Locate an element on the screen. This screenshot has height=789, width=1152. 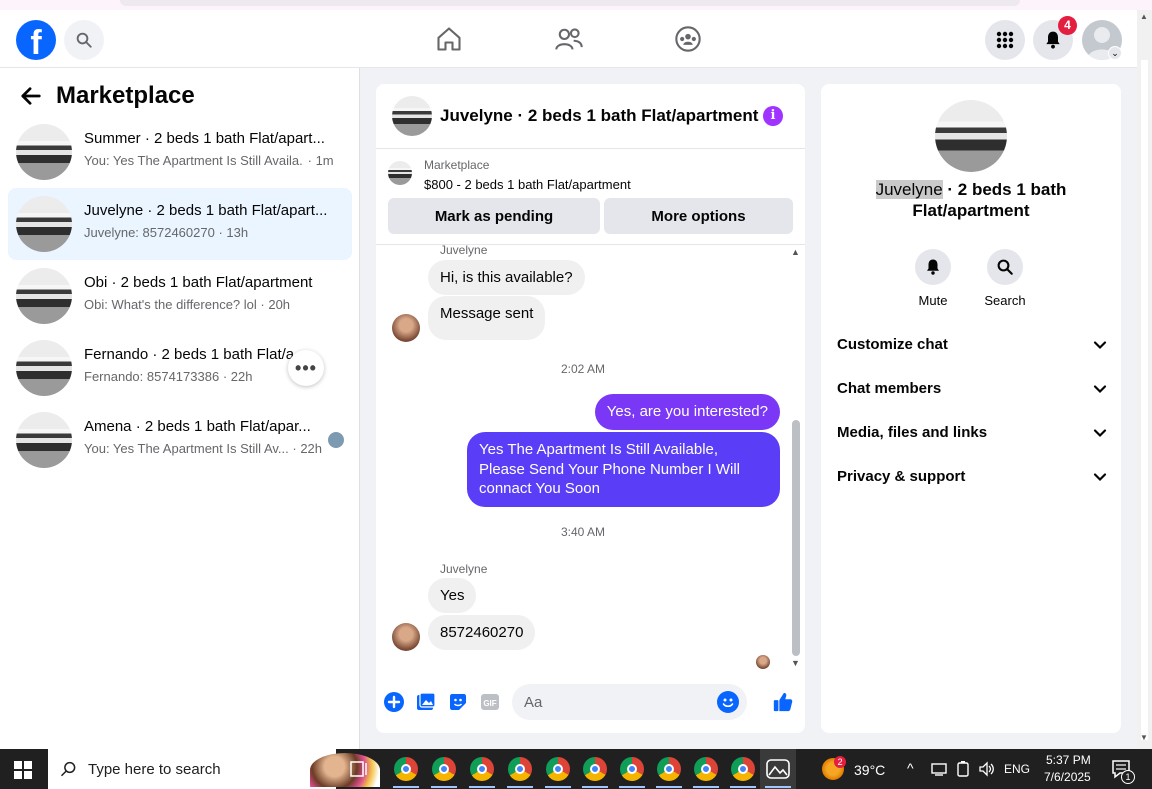
listing-large-thumbnail is located at coordinates (971, 136).